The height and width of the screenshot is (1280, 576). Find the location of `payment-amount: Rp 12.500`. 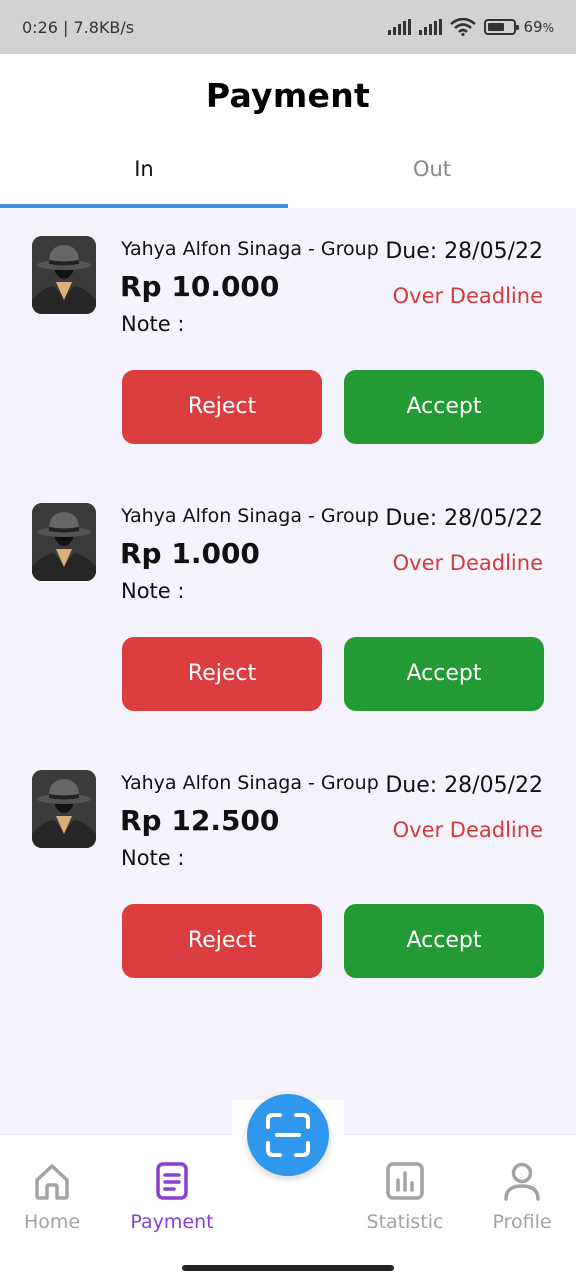

payment-amount: Rp 12.500 is located at coordinates (200, 820).